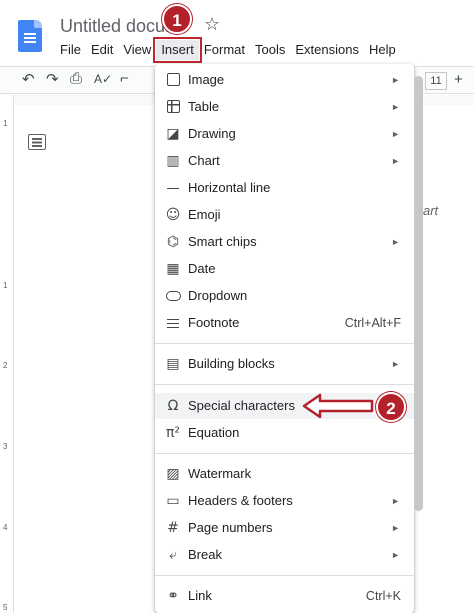 This screenshot has height=613, width=474. Describe the element at coordinates (173, 161) in the screenshot. I see `chart-icon: ▥` at that location.